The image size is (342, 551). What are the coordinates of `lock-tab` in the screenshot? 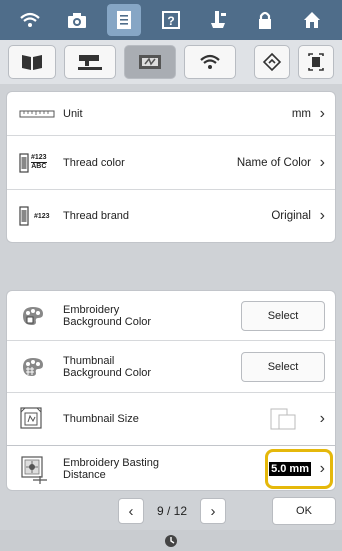 It's located at (265, 20).